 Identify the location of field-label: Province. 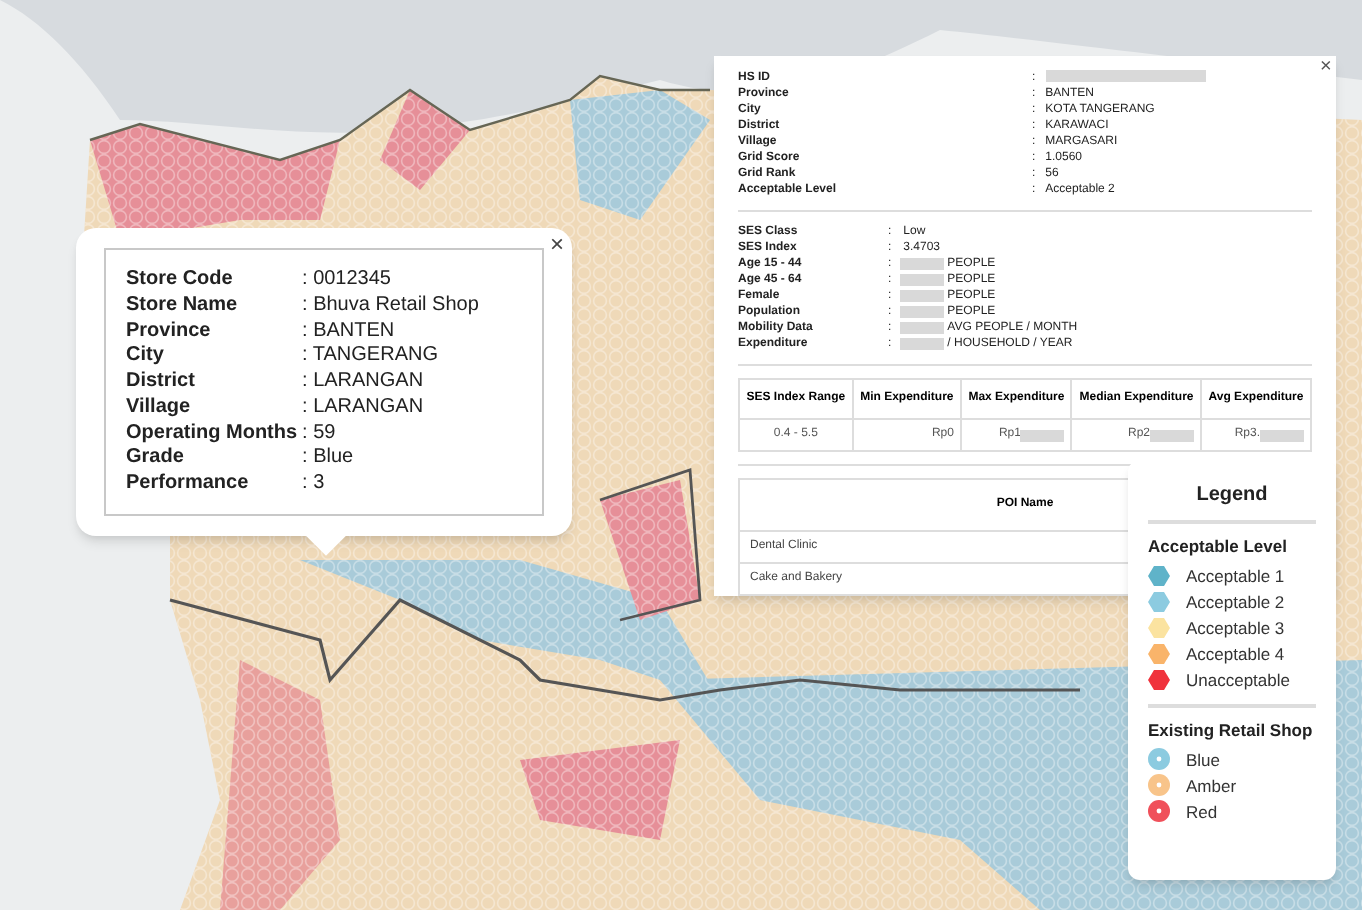
(169, 331).